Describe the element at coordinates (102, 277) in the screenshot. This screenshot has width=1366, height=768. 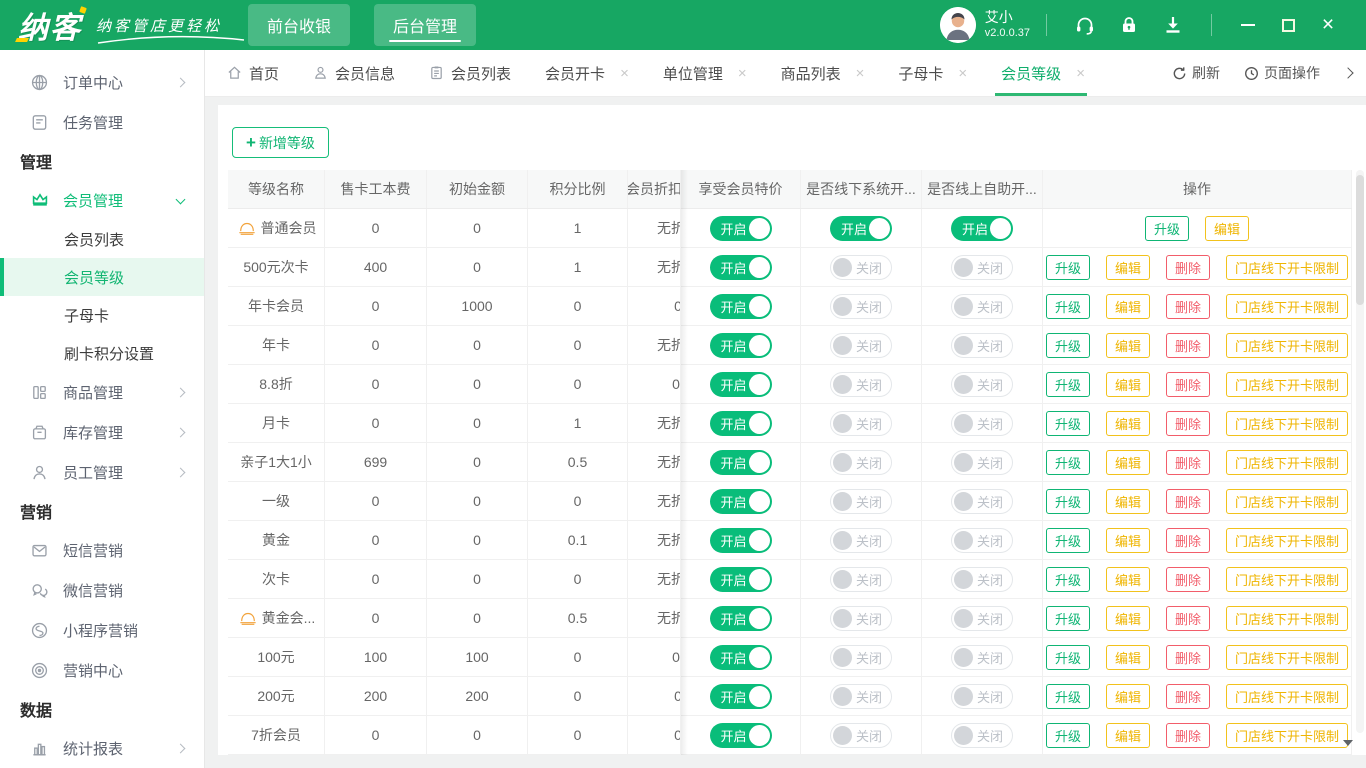
I see `sidebar-subitem-会员等级: 会员等级` at that location.